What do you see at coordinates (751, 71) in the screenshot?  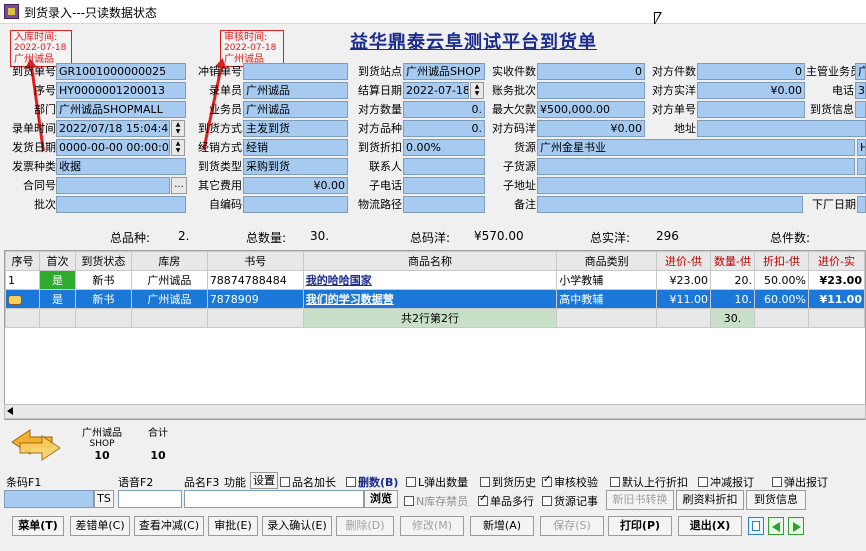 I see `peer-pieces-field: 0` at bounding box center [751, 71].